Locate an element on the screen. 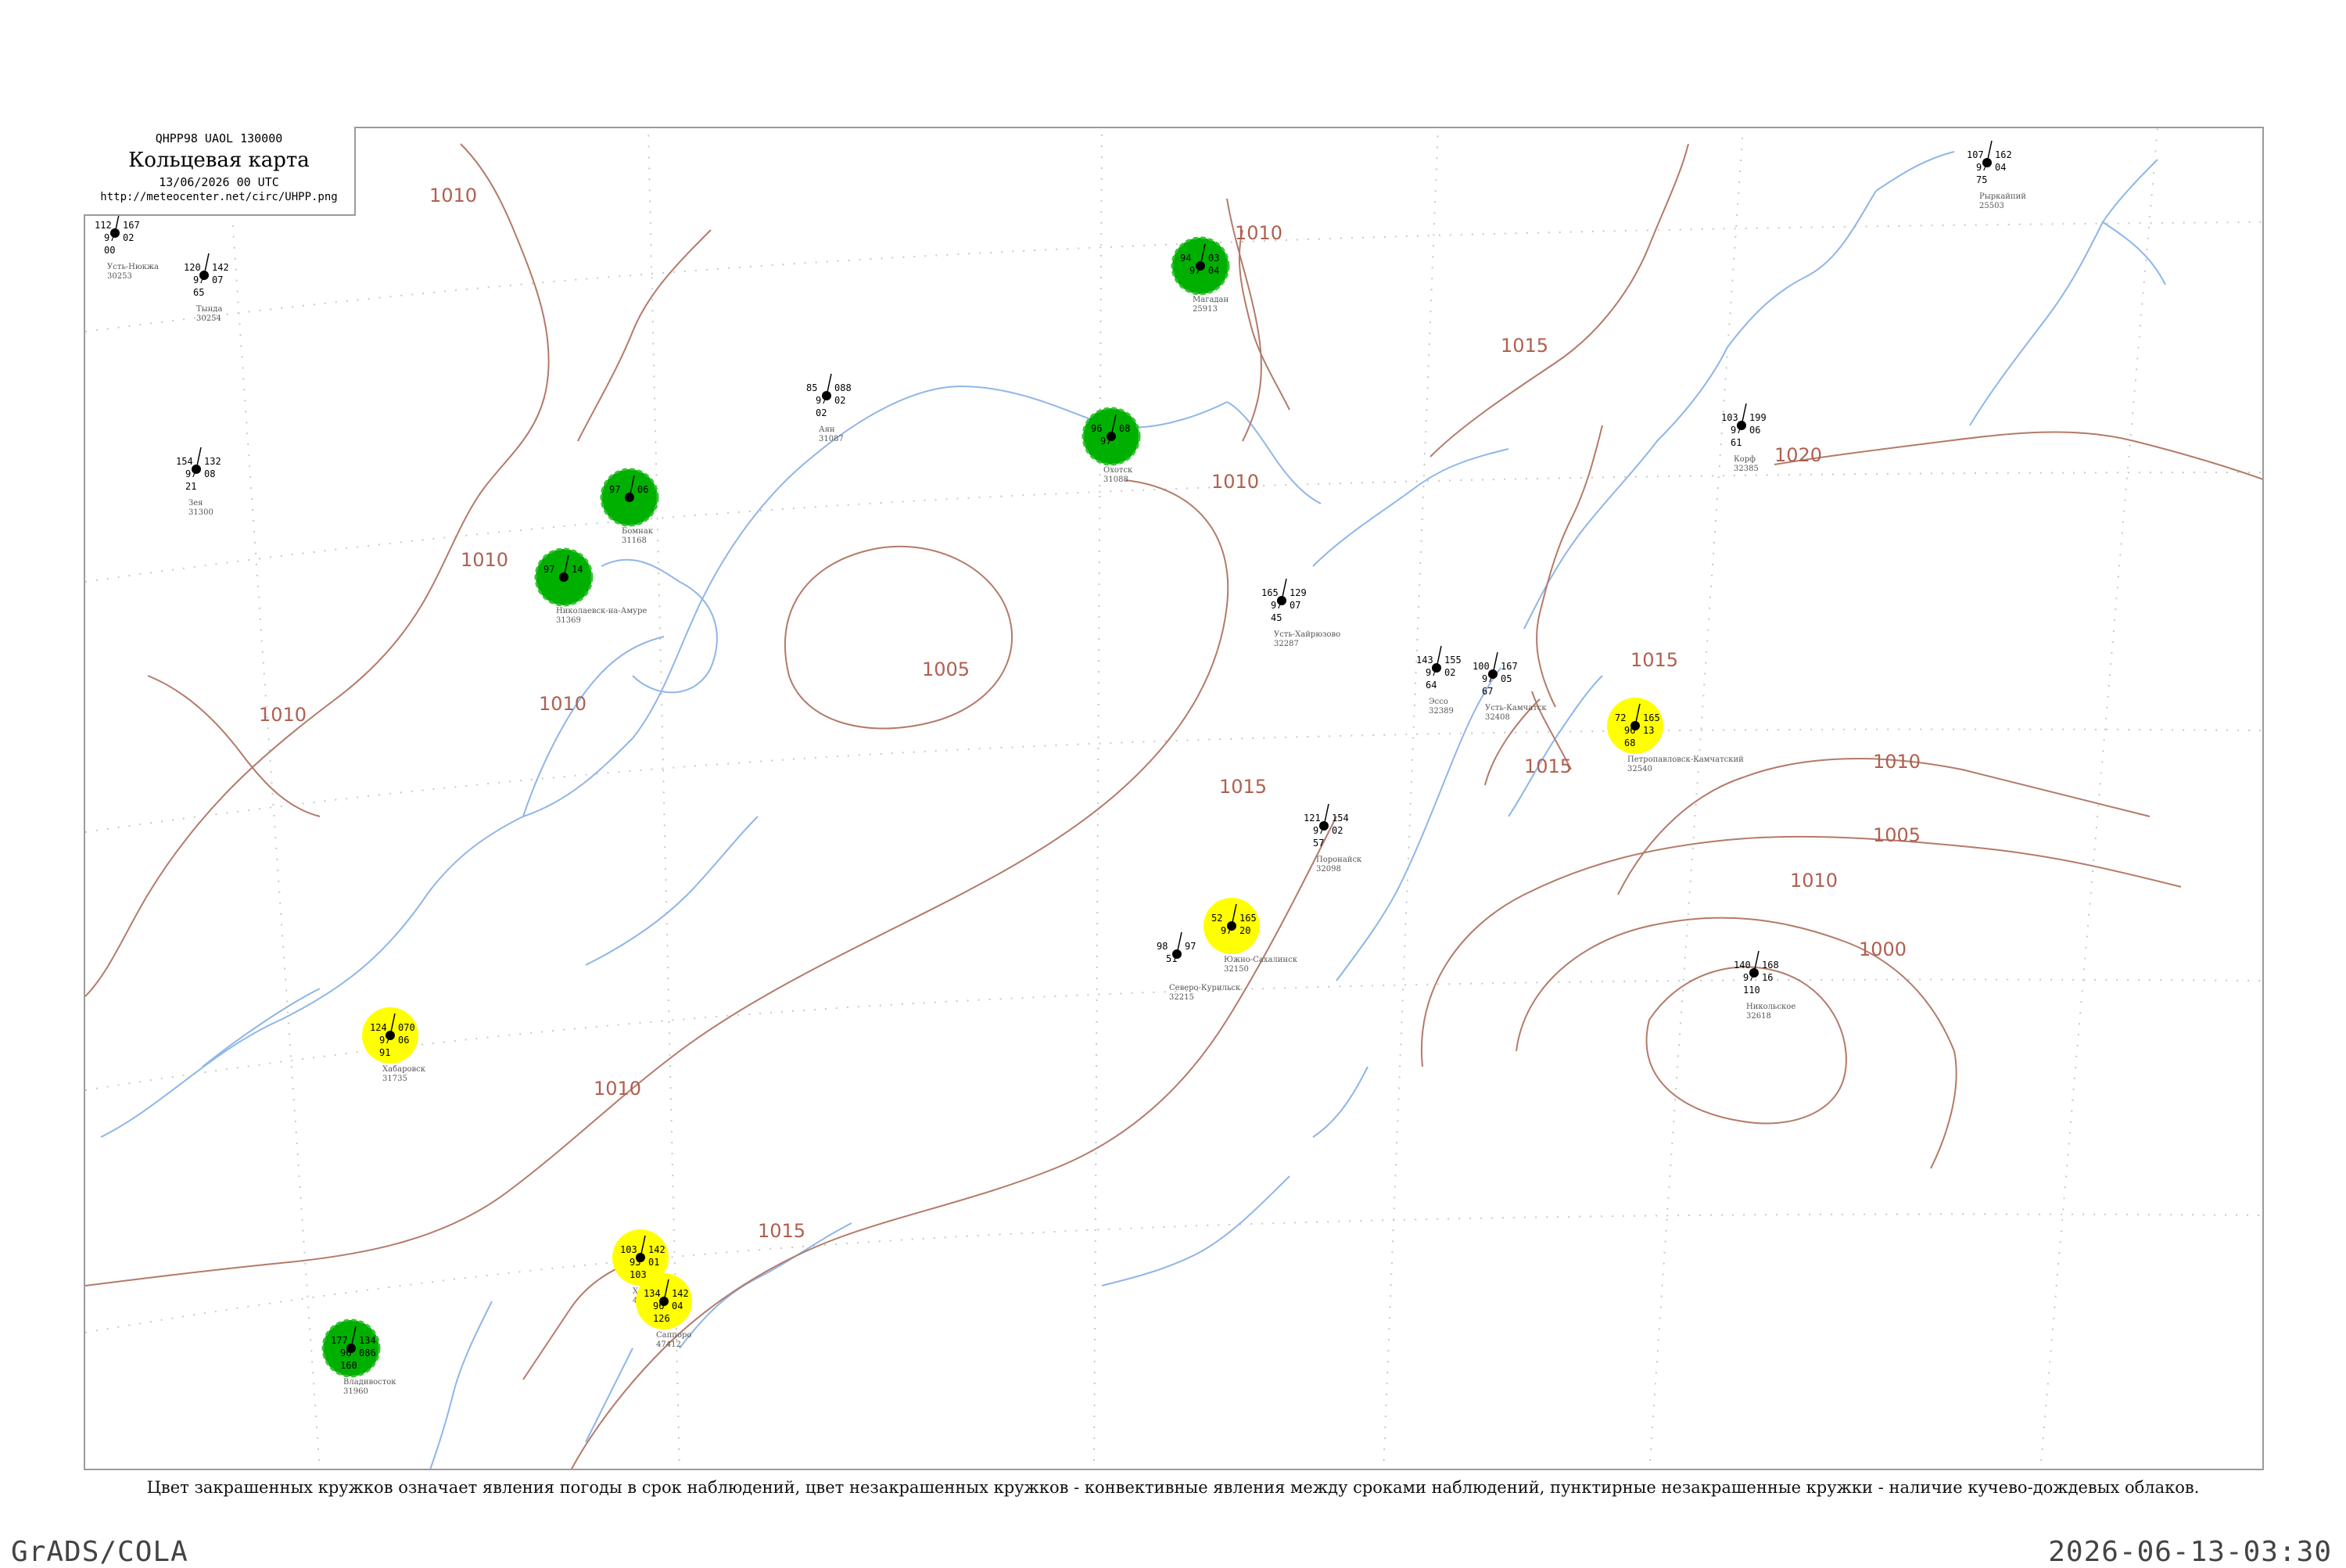  station-value: 134 is located at coordinates (367, 1340).